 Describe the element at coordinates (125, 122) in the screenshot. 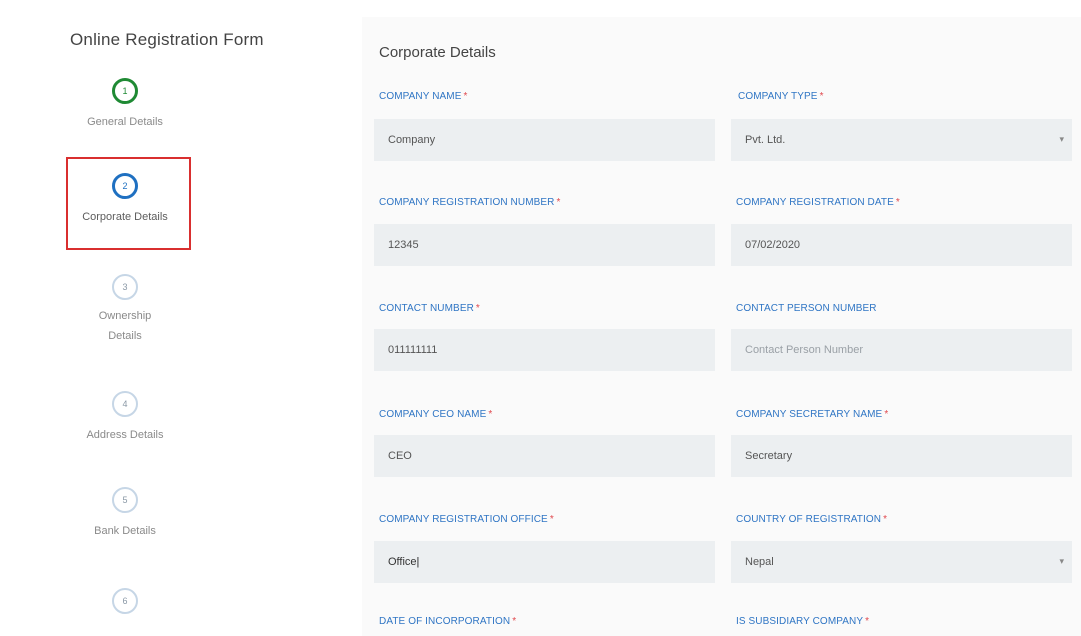

I see `step-label: General Details` at that location.